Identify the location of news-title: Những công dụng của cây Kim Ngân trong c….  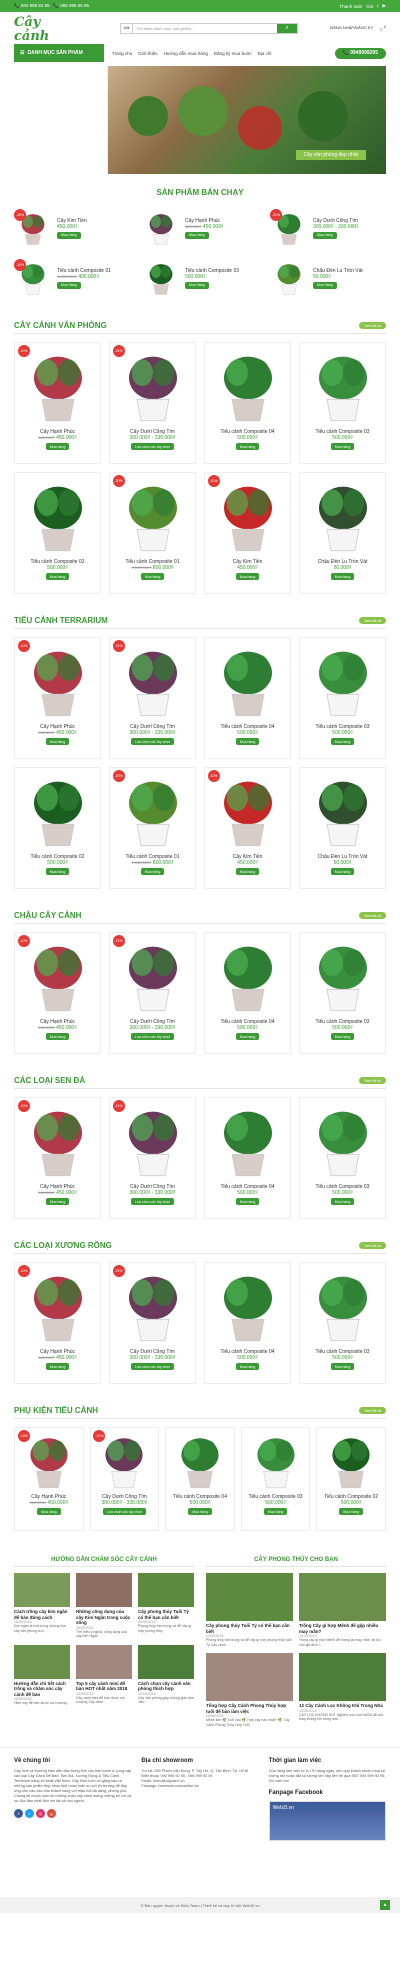
(104, 1617).